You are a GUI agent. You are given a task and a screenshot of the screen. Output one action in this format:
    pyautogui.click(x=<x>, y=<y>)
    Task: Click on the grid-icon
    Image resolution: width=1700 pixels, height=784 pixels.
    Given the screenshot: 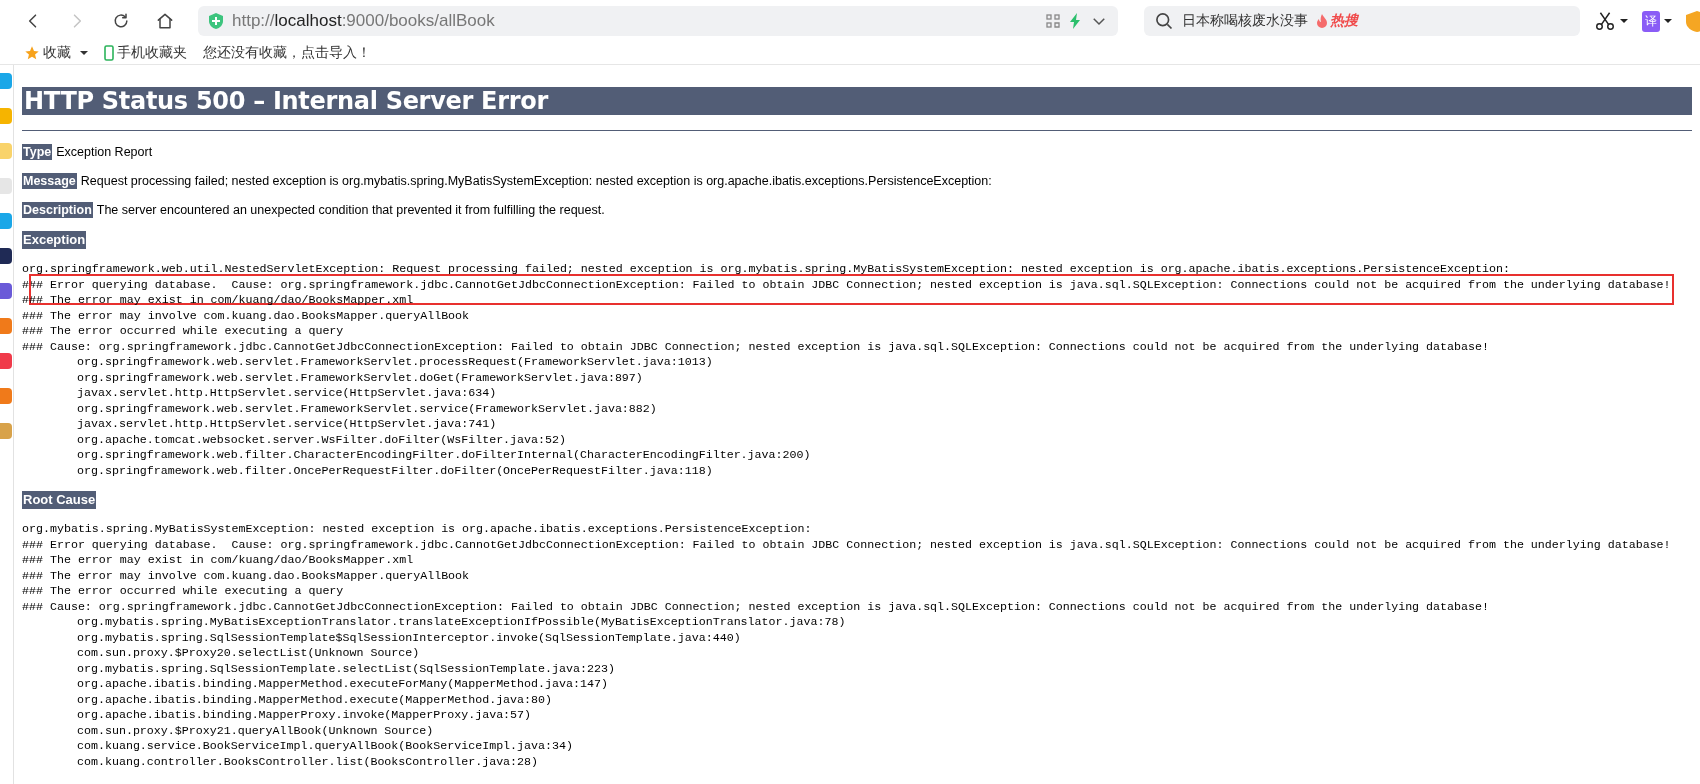 What is the action you would take?
    pyautogui.click(x=1053, y=21)
    